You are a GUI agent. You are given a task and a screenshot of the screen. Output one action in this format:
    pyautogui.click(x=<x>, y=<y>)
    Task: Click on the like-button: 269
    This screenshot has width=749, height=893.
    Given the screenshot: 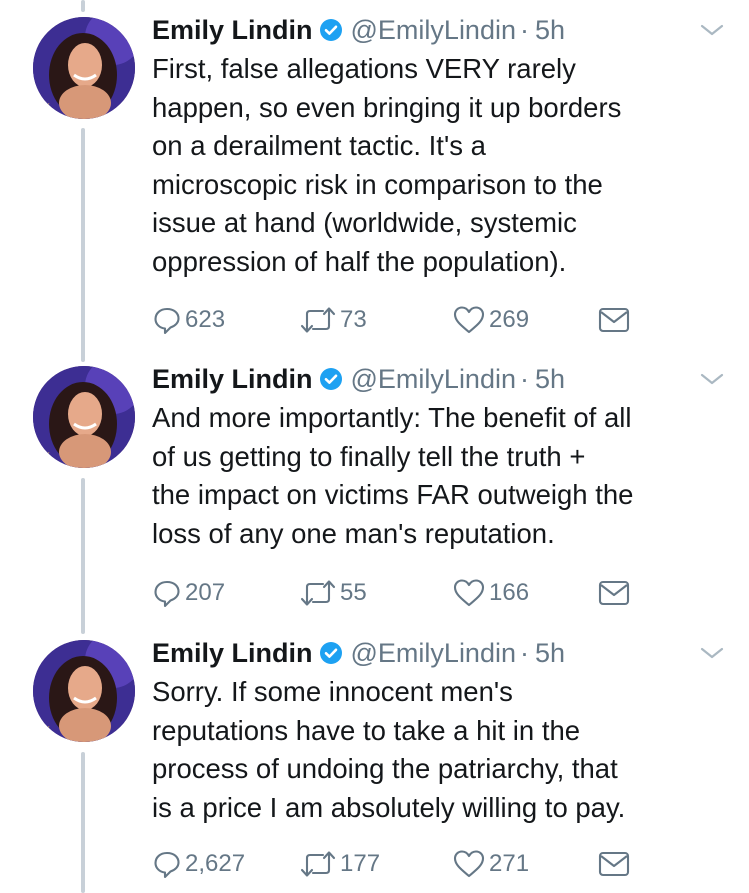 What is the action you would take?
    pyautogui.click(x=490, y=320)
    